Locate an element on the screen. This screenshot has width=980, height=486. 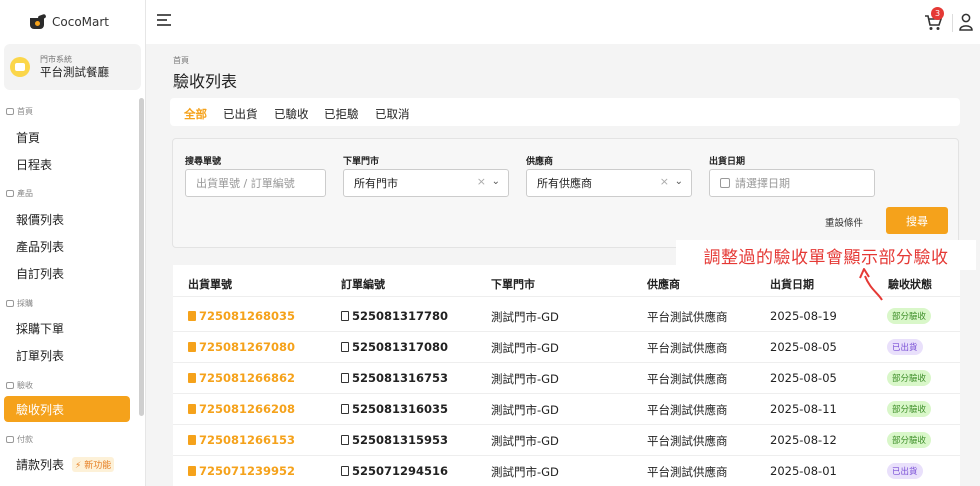
date-cell: 2025-08-01 is located at coordinates (803, 471).